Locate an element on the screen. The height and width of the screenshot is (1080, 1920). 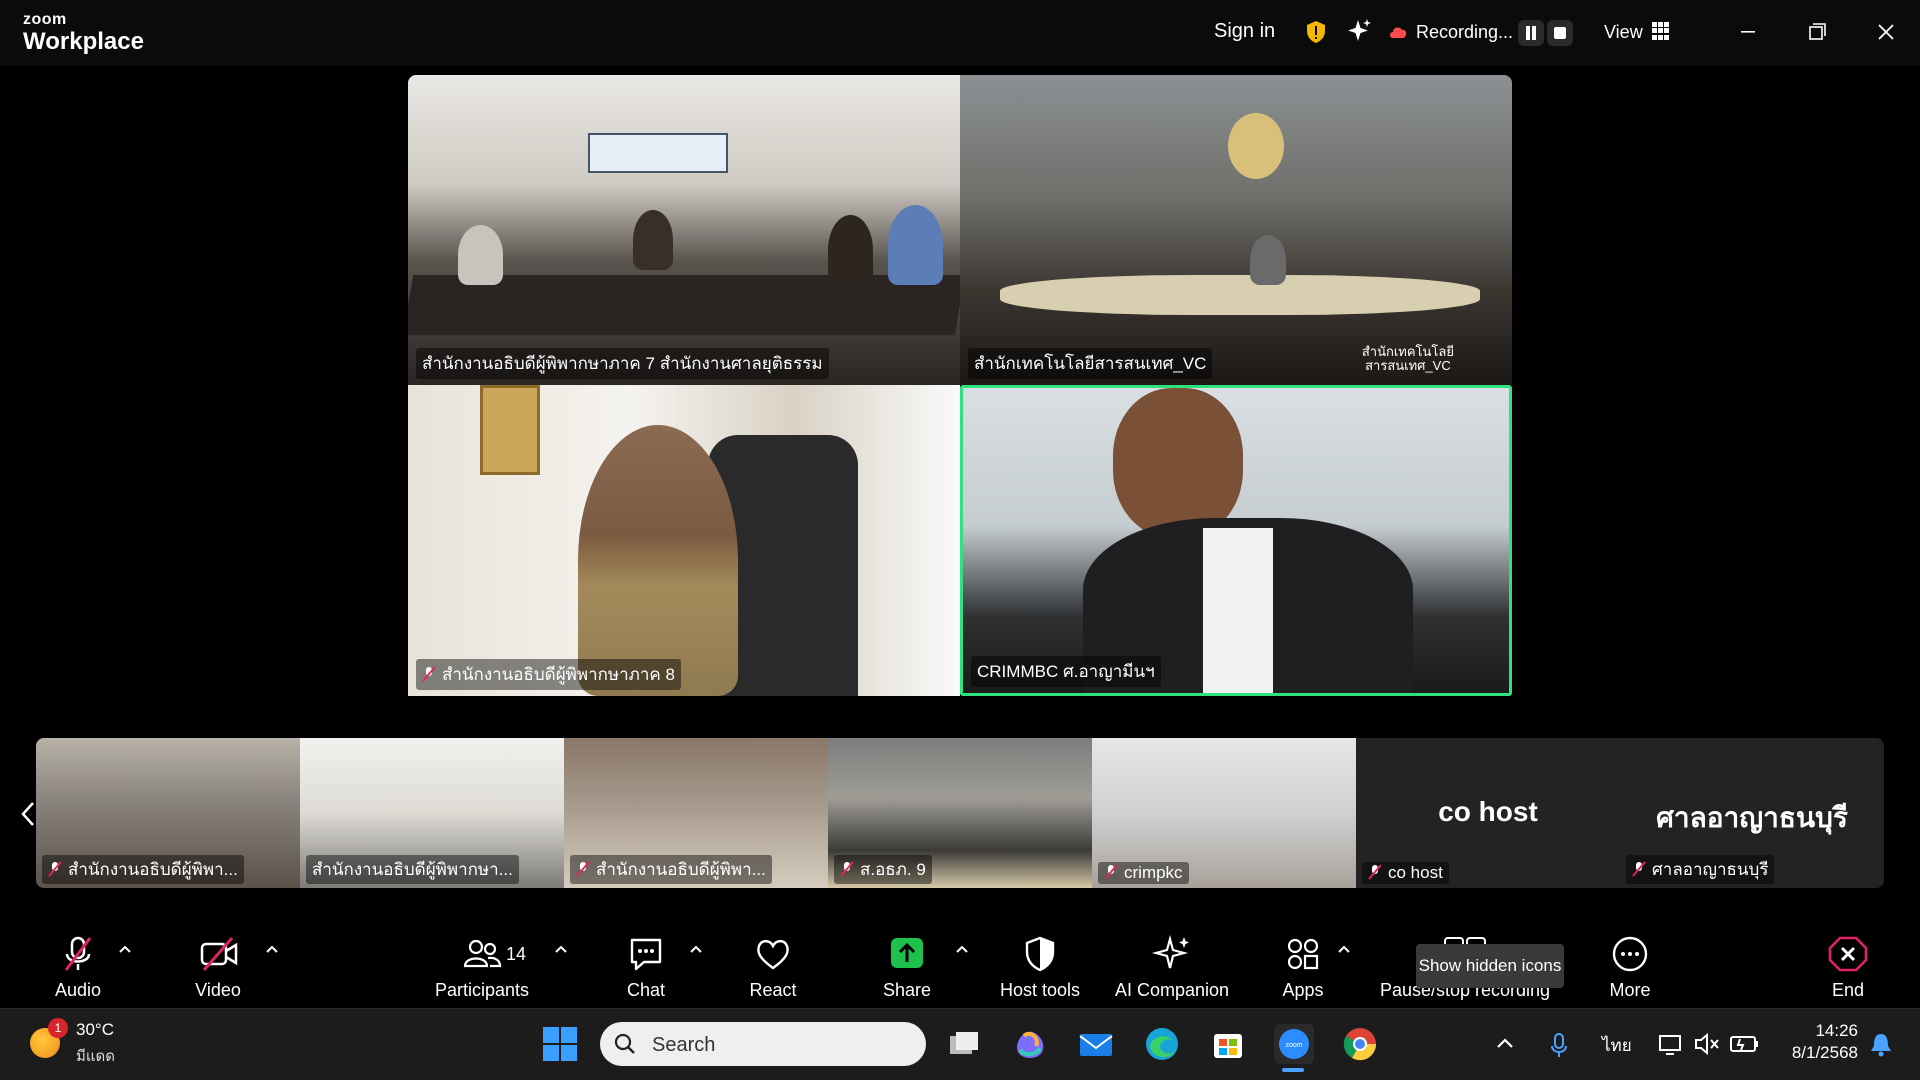
battery-icon is located at coordinates (1744, 1044).